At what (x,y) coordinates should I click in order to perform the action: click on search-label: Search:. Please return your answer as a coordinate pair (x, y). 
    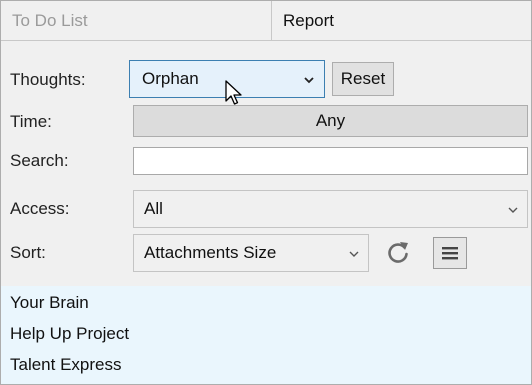
    Looking at the image, I should click on (39, 160).